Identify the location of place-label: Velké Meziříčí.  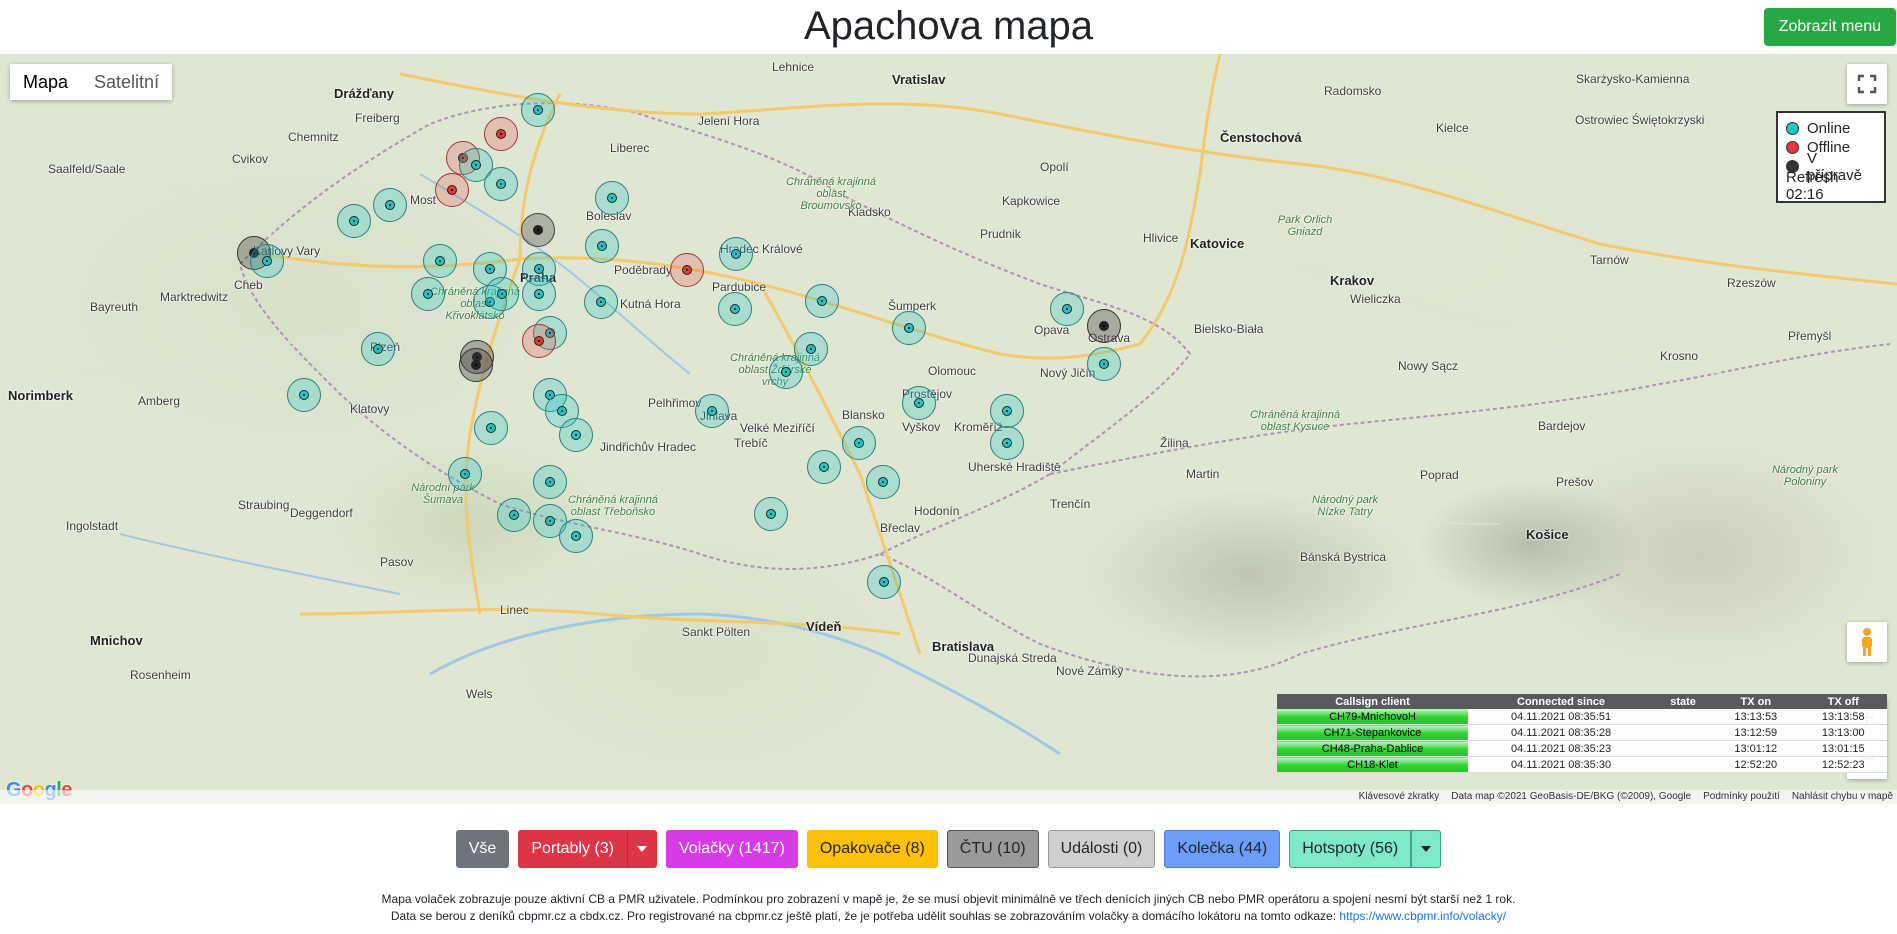
(777, 428).